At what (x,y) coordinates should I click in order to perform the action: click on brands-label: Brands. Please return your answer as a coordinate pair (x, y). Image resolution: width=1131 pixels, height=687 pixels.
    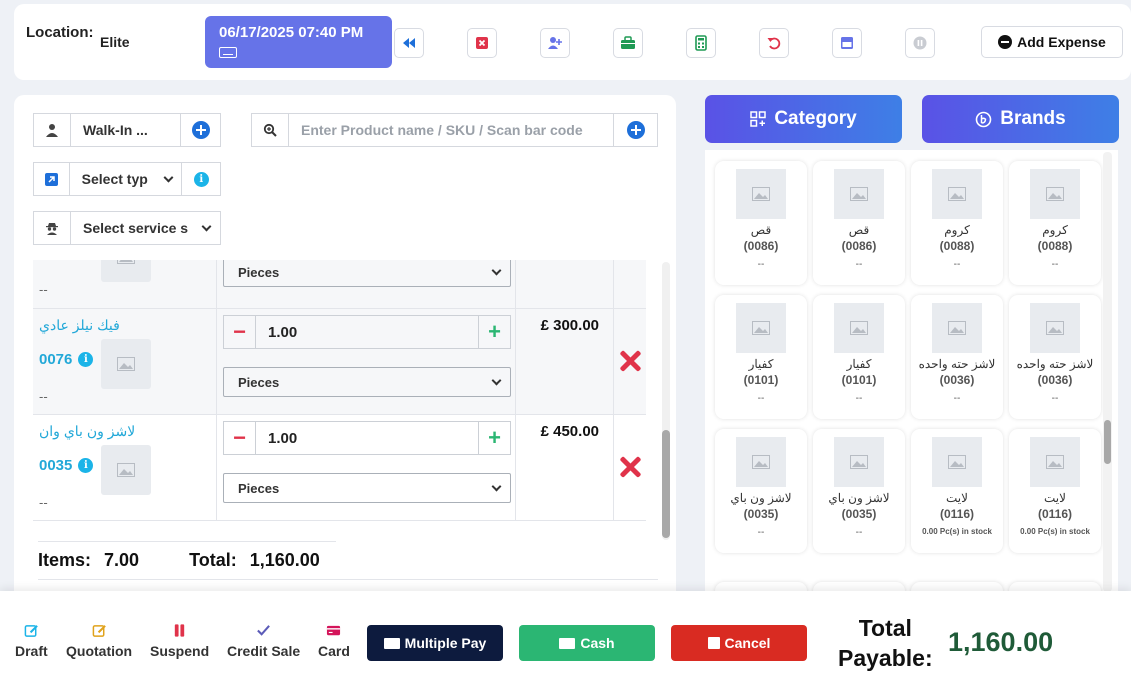
    Looking at the image, I should click on (1033, 118).